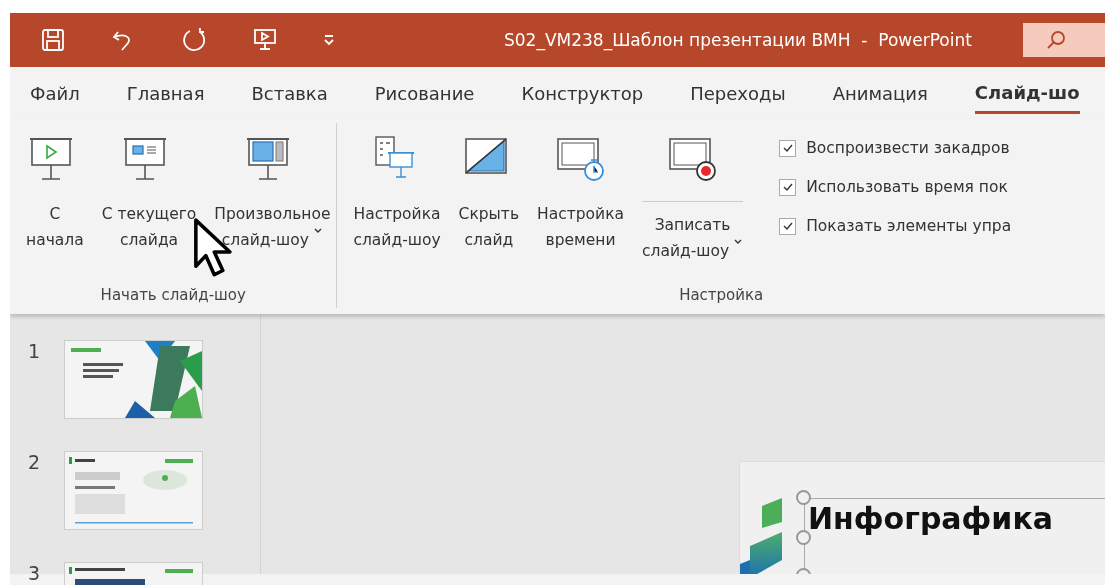  What do you see at coordinates (880, 92) in the screenshot?
I see `ribbon-tab: Анимация` at bounding box center [880, 92].